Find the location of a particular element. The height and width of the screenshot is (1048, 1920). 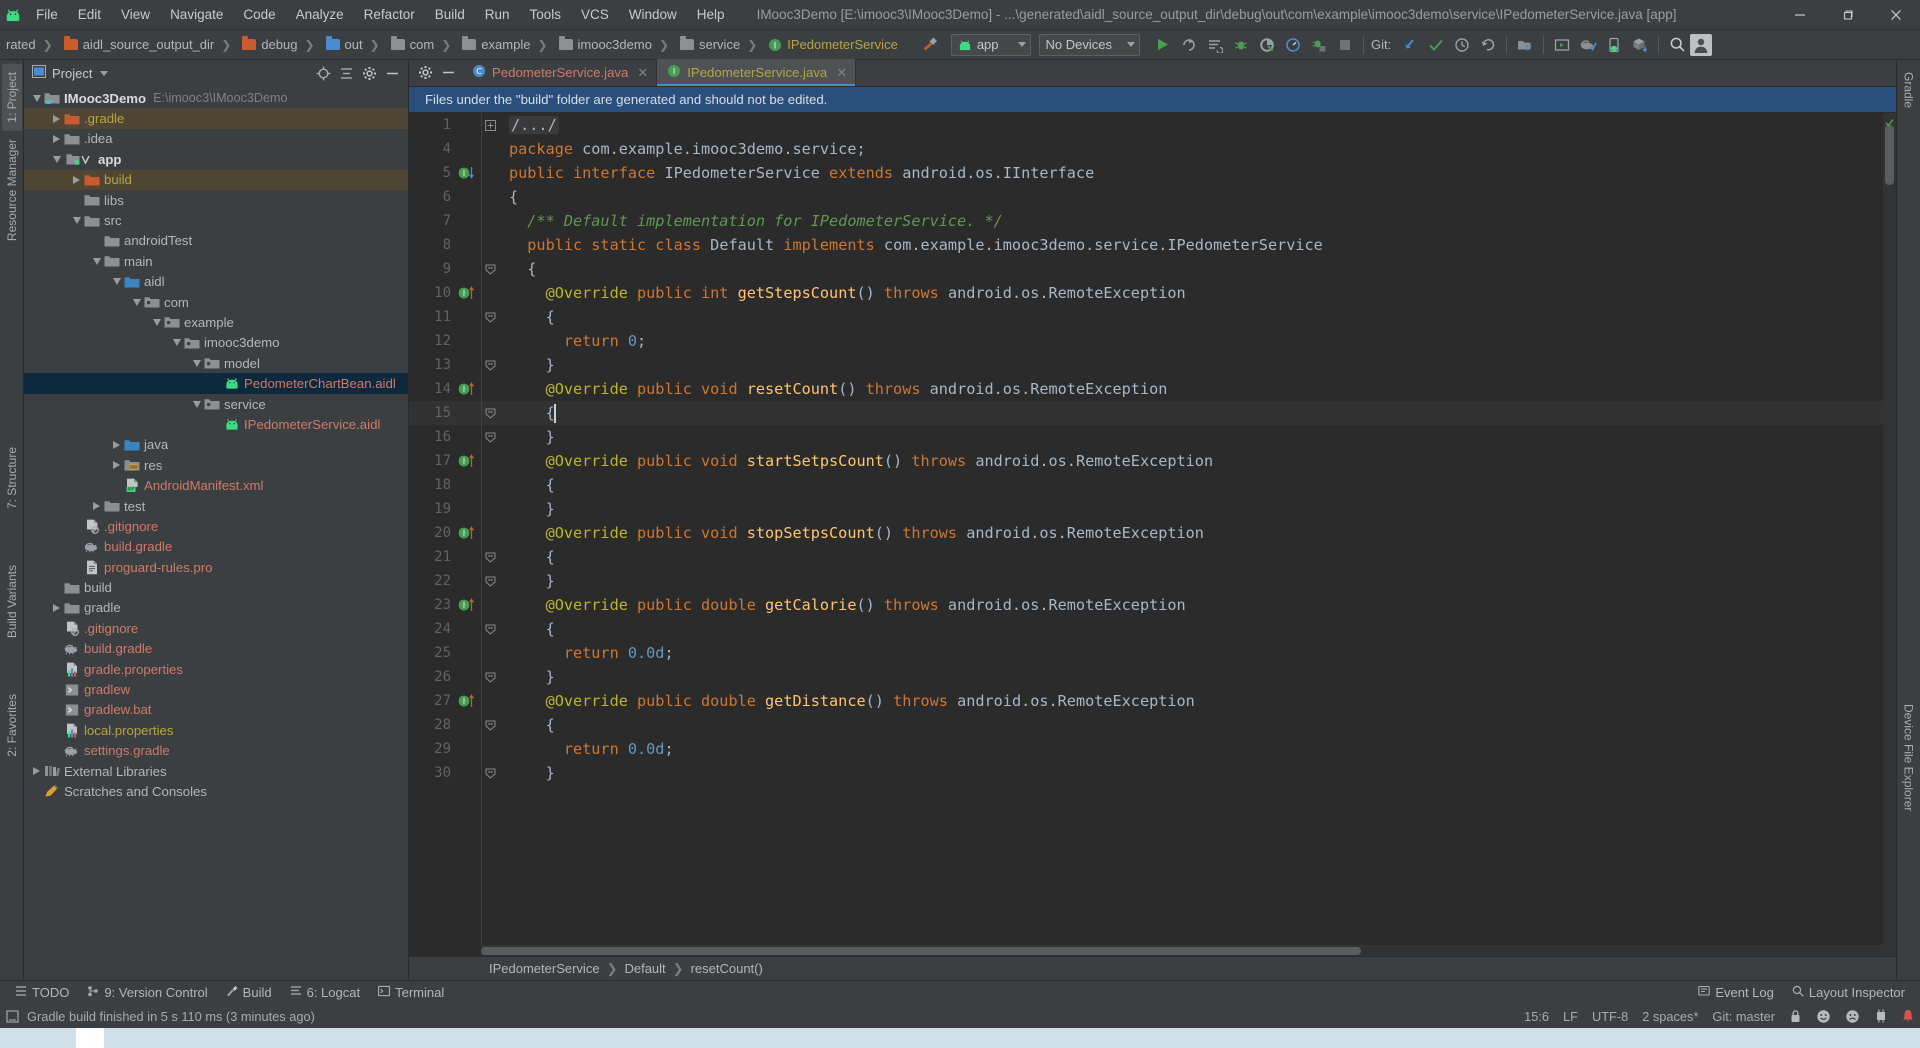

close-icon: ✕ is located at coordinates (642, 73).